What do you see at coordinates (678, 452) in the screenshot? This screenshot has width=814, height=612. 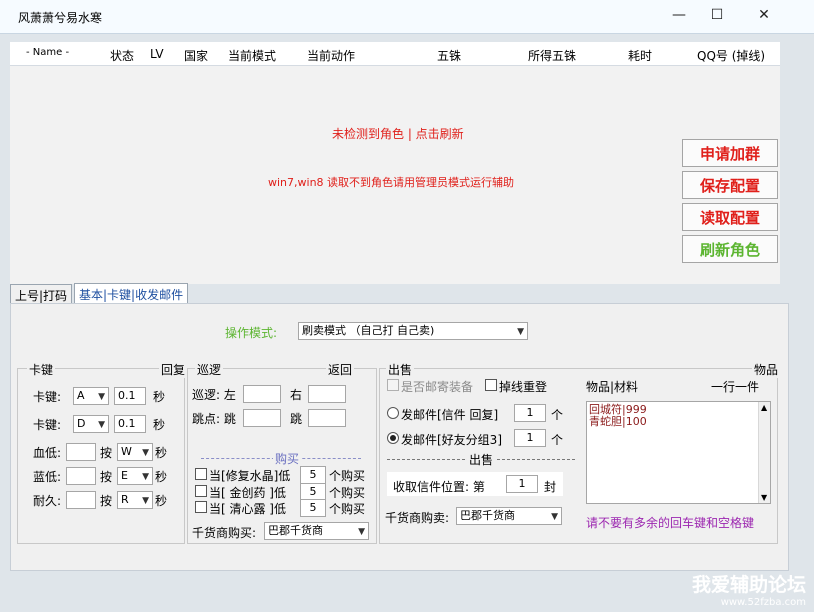 I see `items-textarea: 回城符|999 青蛇胆|100 ▲ ▼` at bounding box center [678, 452].